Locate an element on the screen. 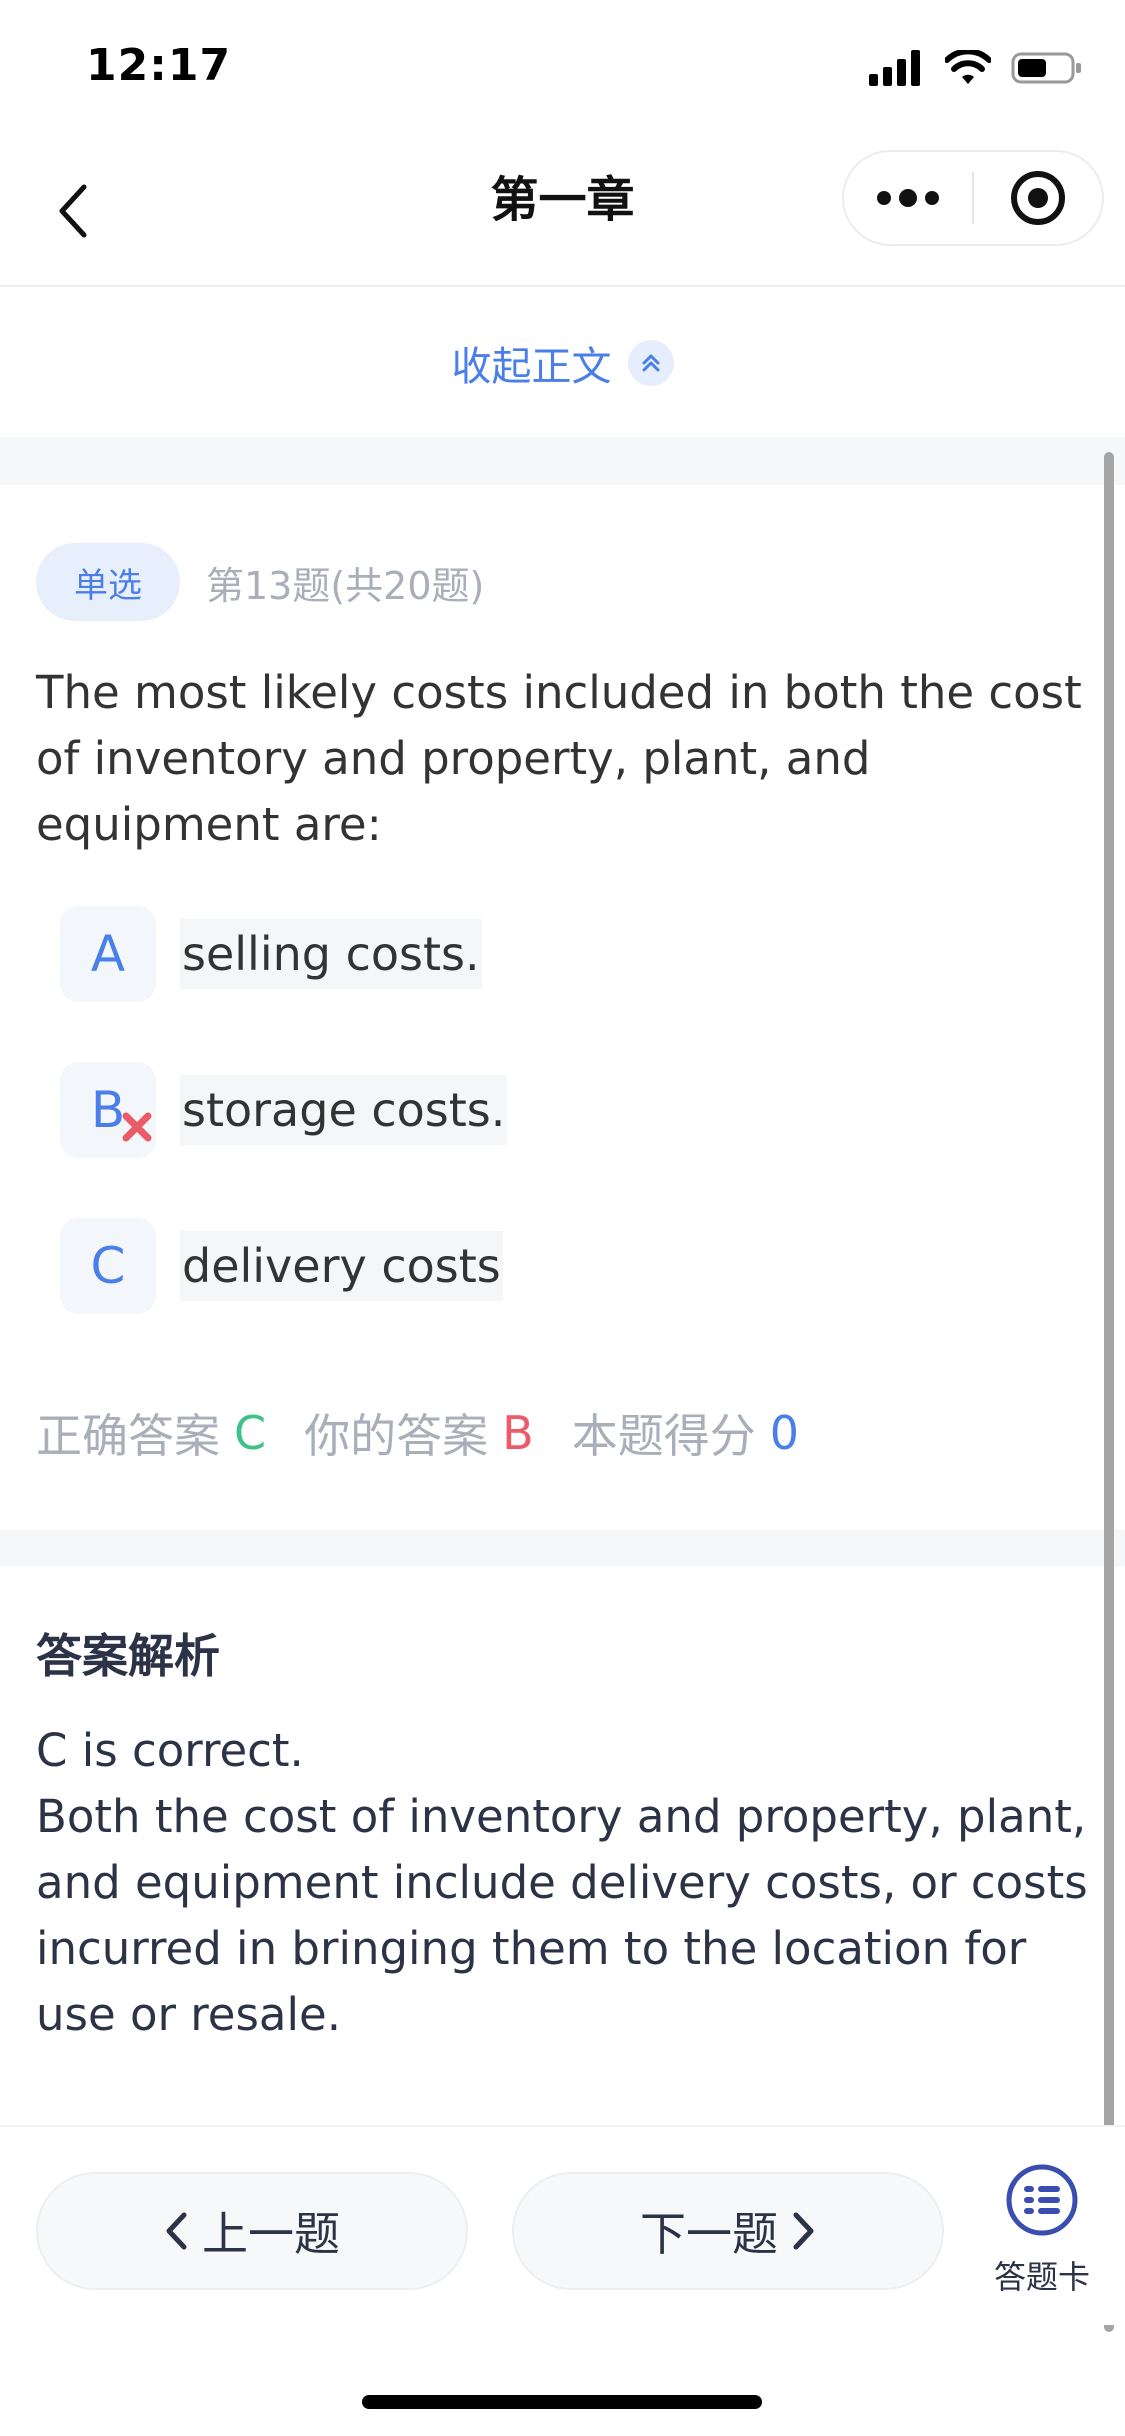  correct-answer-label: 正确答案 is located at coordinates (128, 1436).